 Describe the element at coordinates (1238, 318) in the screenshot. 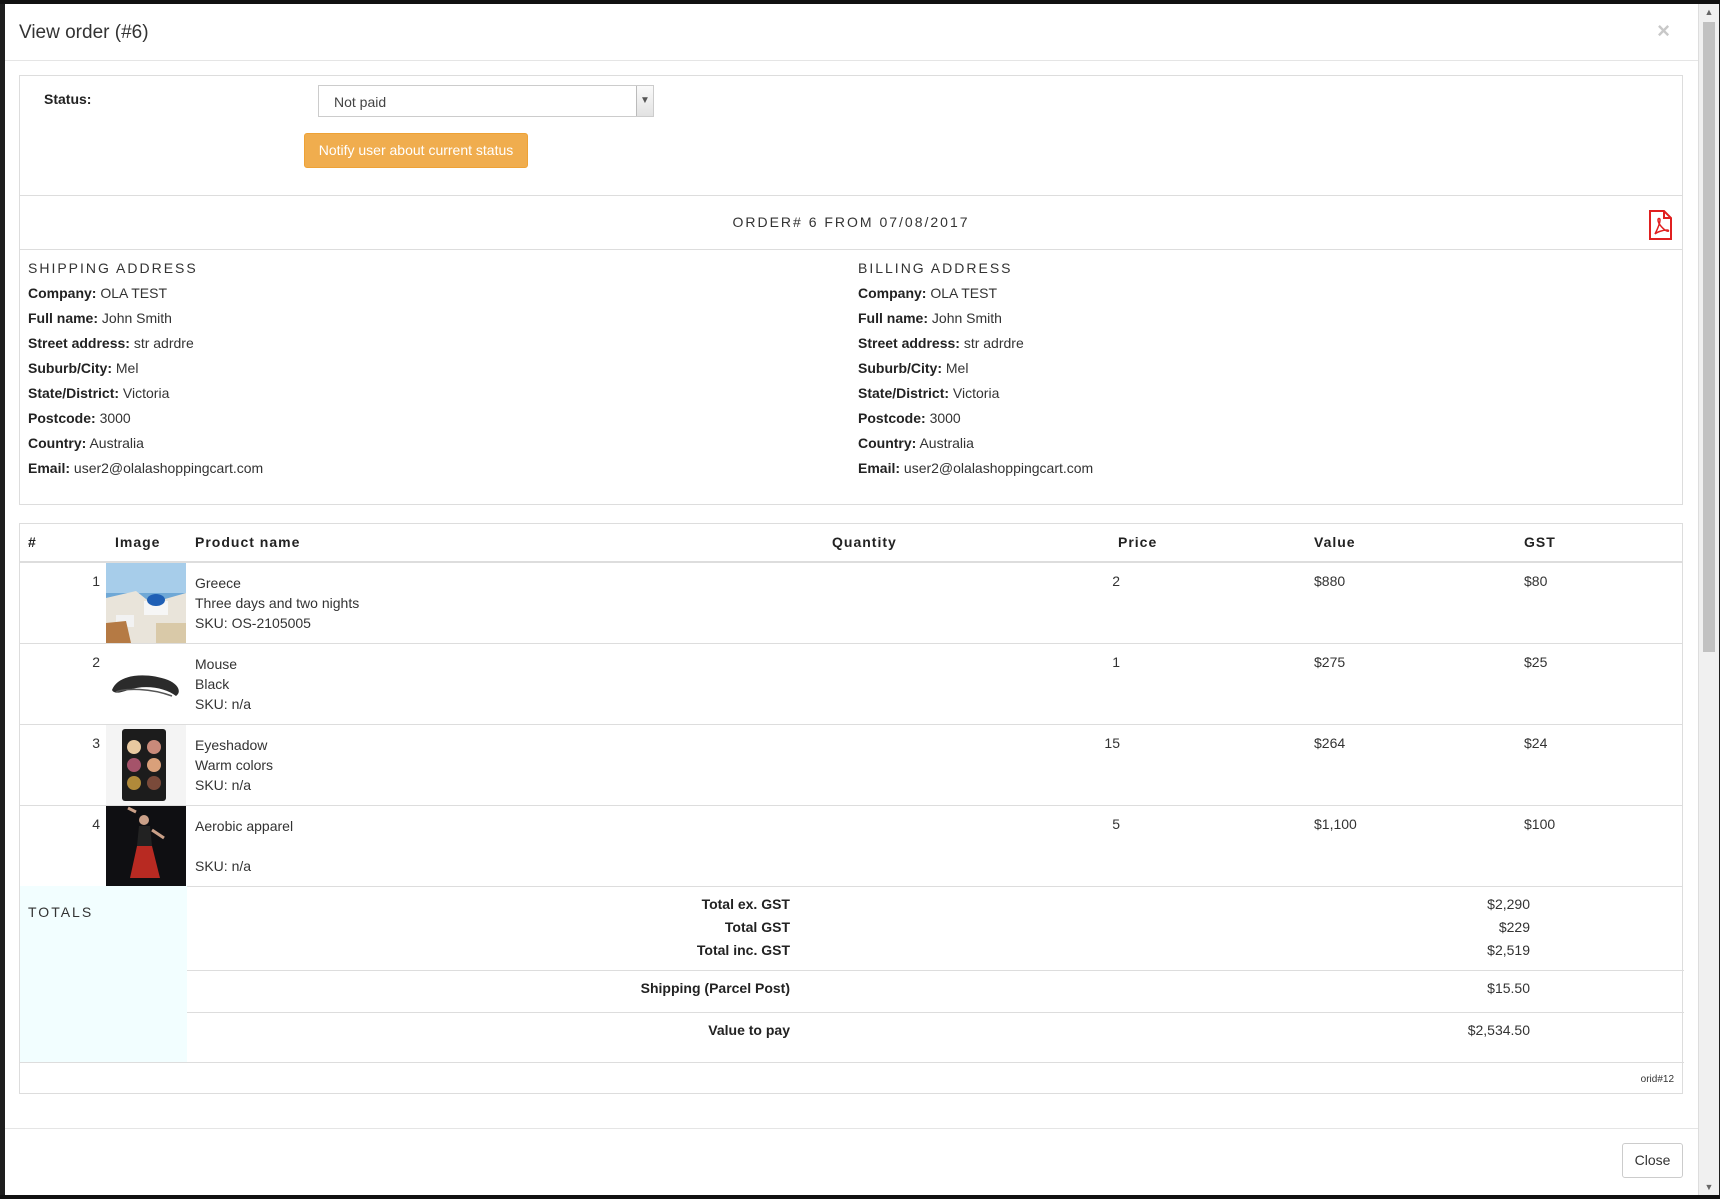

I see `billing-full-name: Full name: John Smith` at that location.